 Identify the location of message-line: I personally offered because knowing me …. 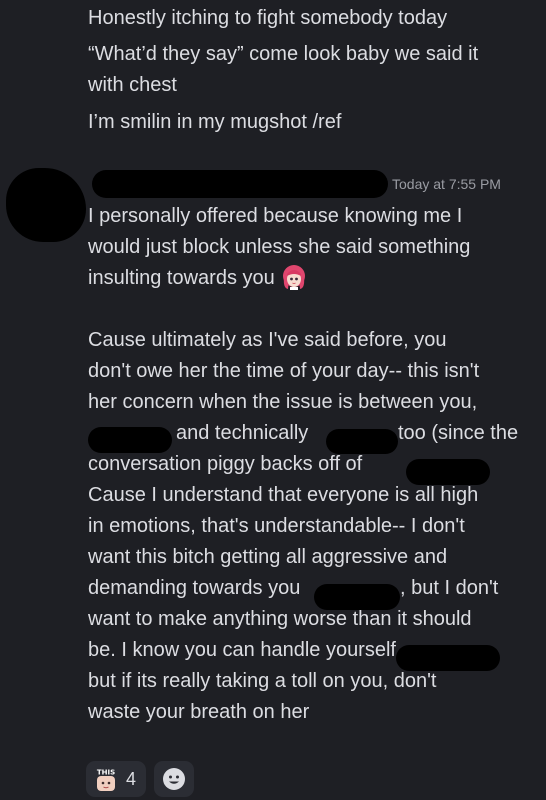
(275, 216).